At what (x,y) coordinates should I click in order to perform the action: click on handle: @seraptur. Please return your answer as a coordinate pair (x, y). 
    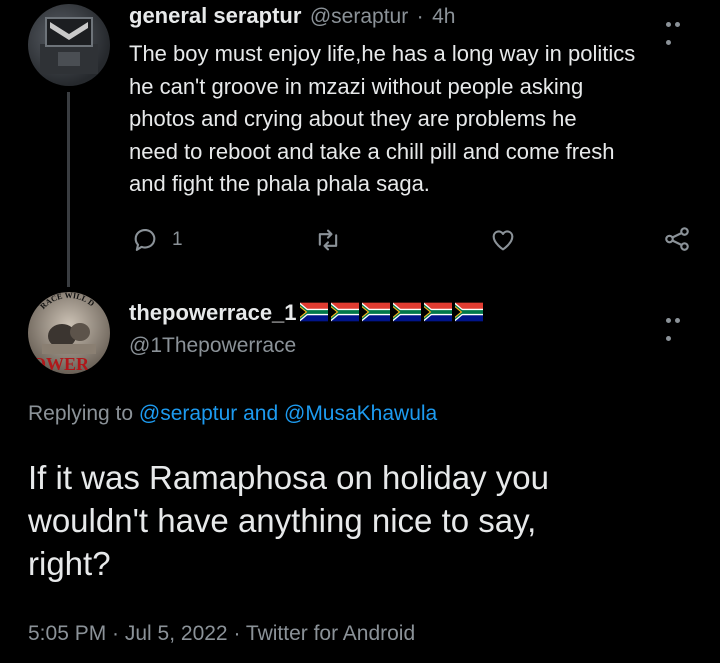
    Looking at the image, I should click on (359, 16).